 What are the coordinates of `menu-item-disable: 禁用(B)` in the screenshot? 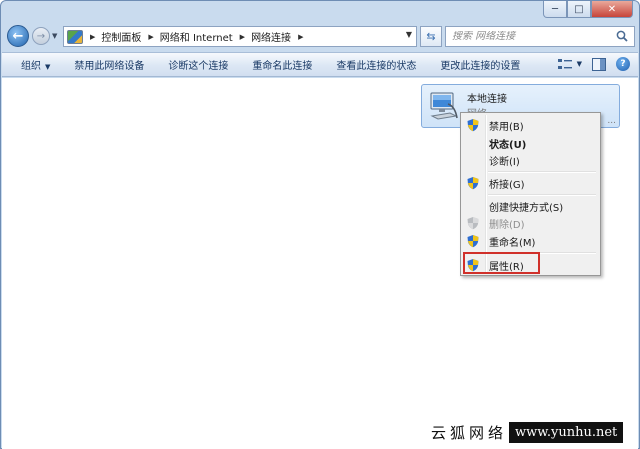 It's located at (530, 125).